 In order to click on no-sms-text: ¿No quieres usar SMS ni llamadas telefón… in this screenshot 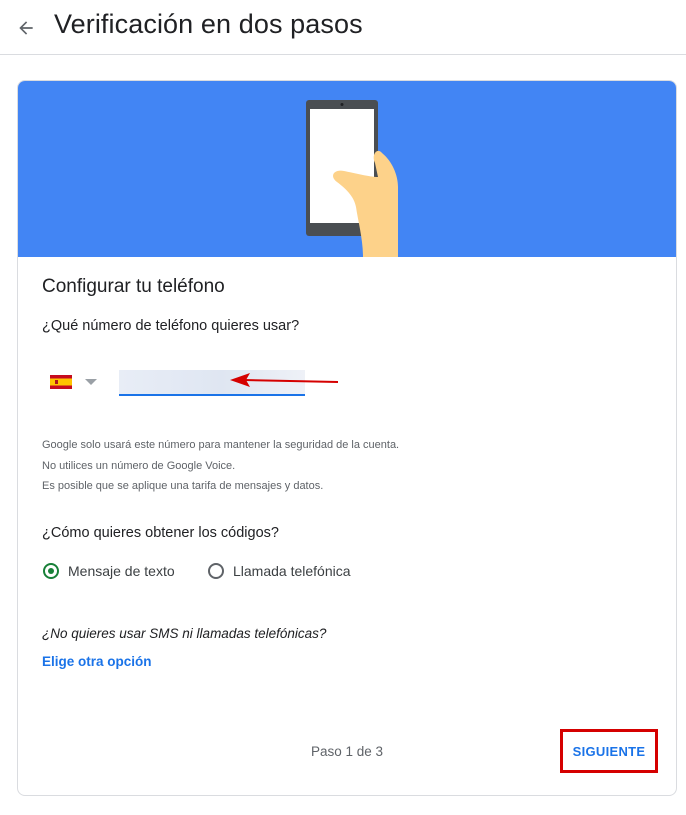, I will do `click(184, 633)`.